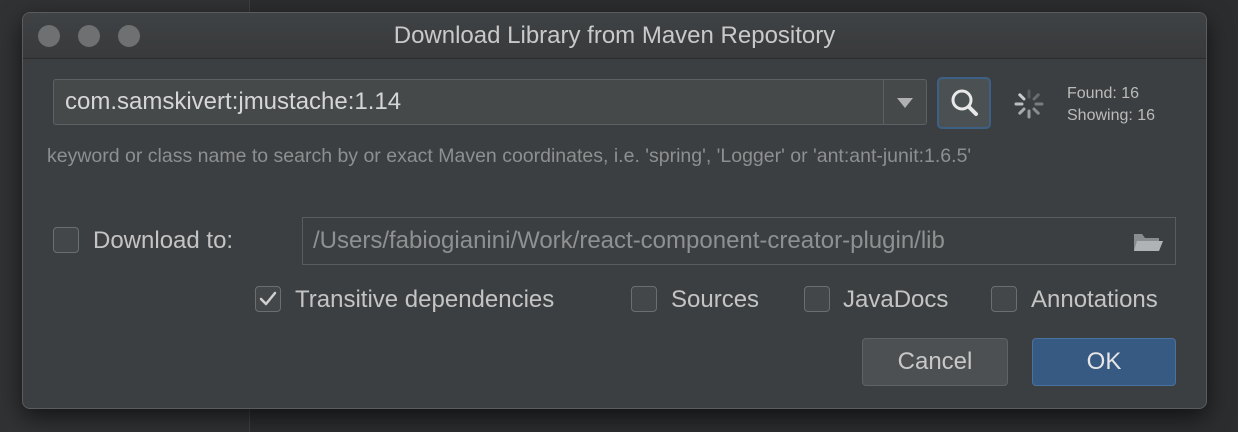 This screenshot has width=1238, height=432. Describe the element at coordinates (715, 300) in the screenshot. I see `sources-label: Sources` at that location.